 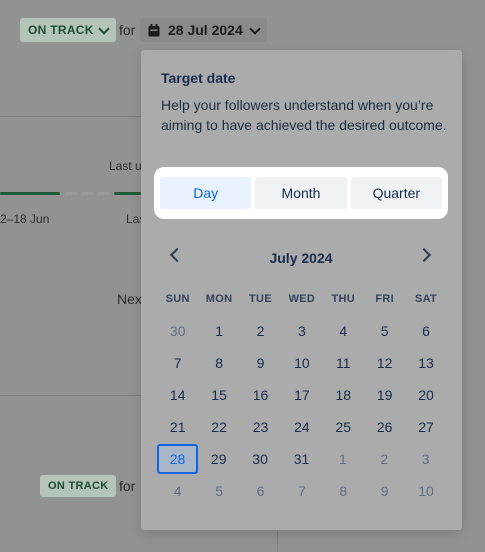 I want to click on toggle-quarter-button: Quarter, so click(x=396, y=193).